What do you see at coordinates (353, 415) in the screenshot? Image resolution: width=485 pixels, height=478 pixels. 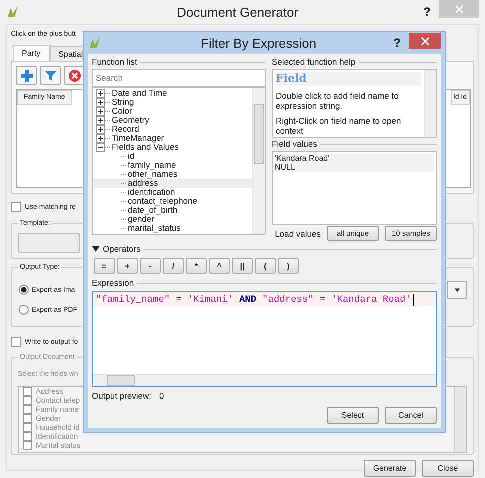 I see `select-button: Select` at bounding box center [353, 415].